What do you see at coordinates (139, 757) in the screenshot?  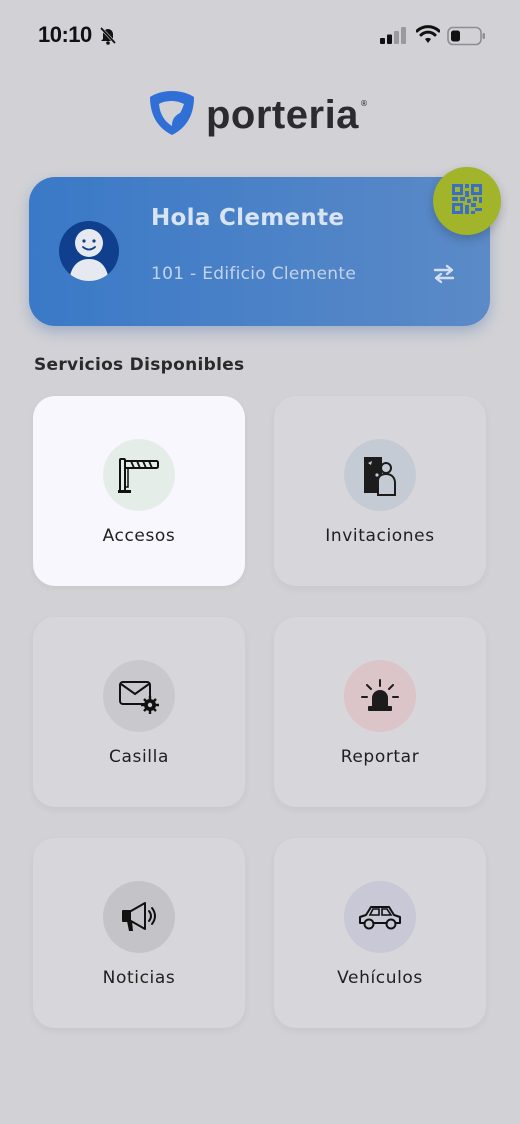 I see `service-label: Casilla` at bounding box center [139, 757].